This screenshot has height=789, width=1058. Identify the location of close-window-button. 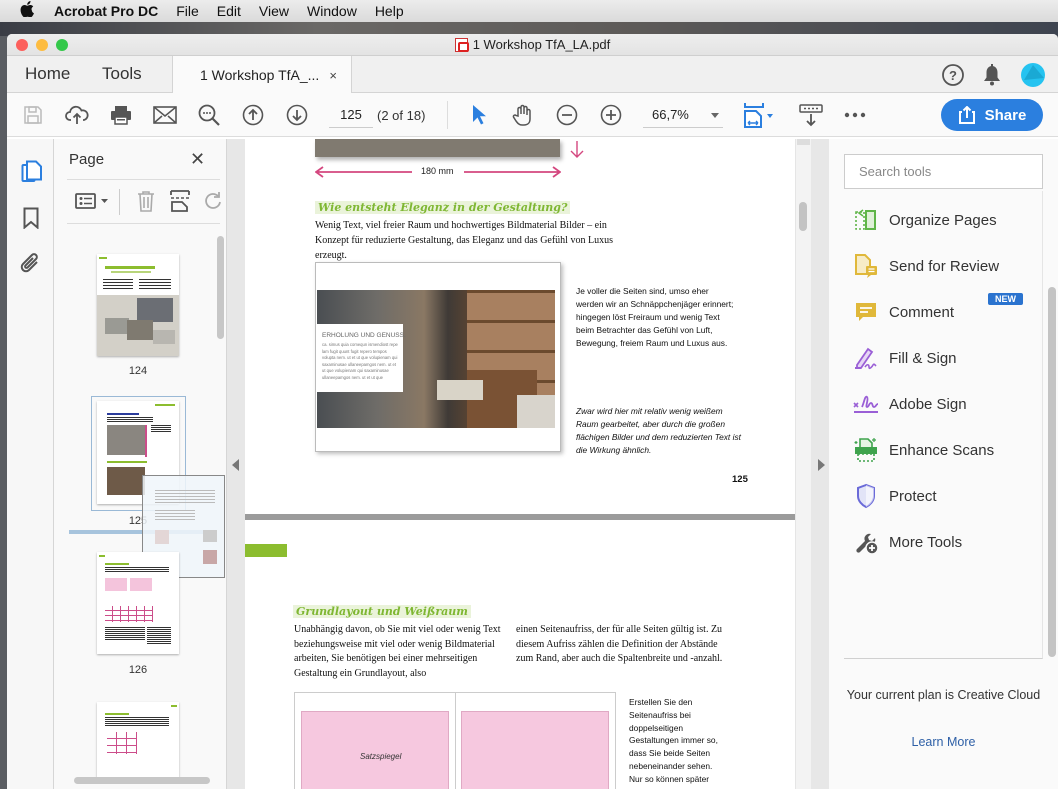
(22, 45).